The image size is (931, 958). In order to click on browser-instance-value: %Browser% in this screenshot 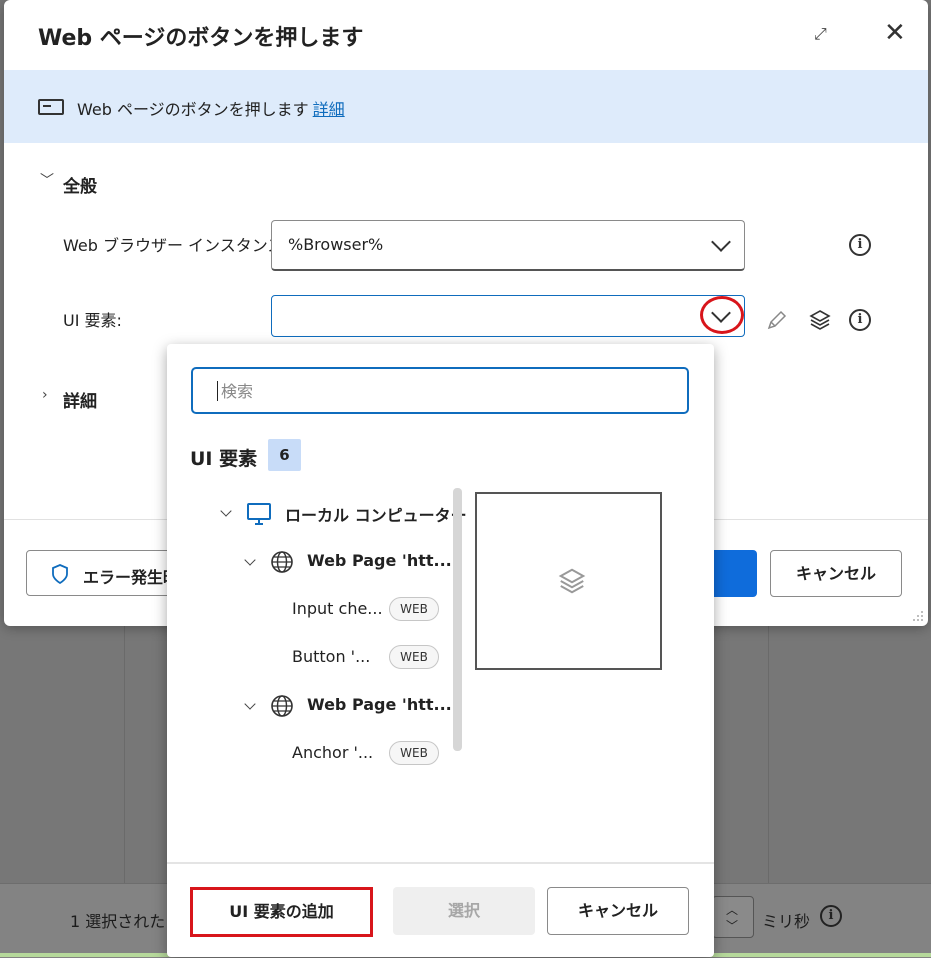, I will do `click(336, 244)`.